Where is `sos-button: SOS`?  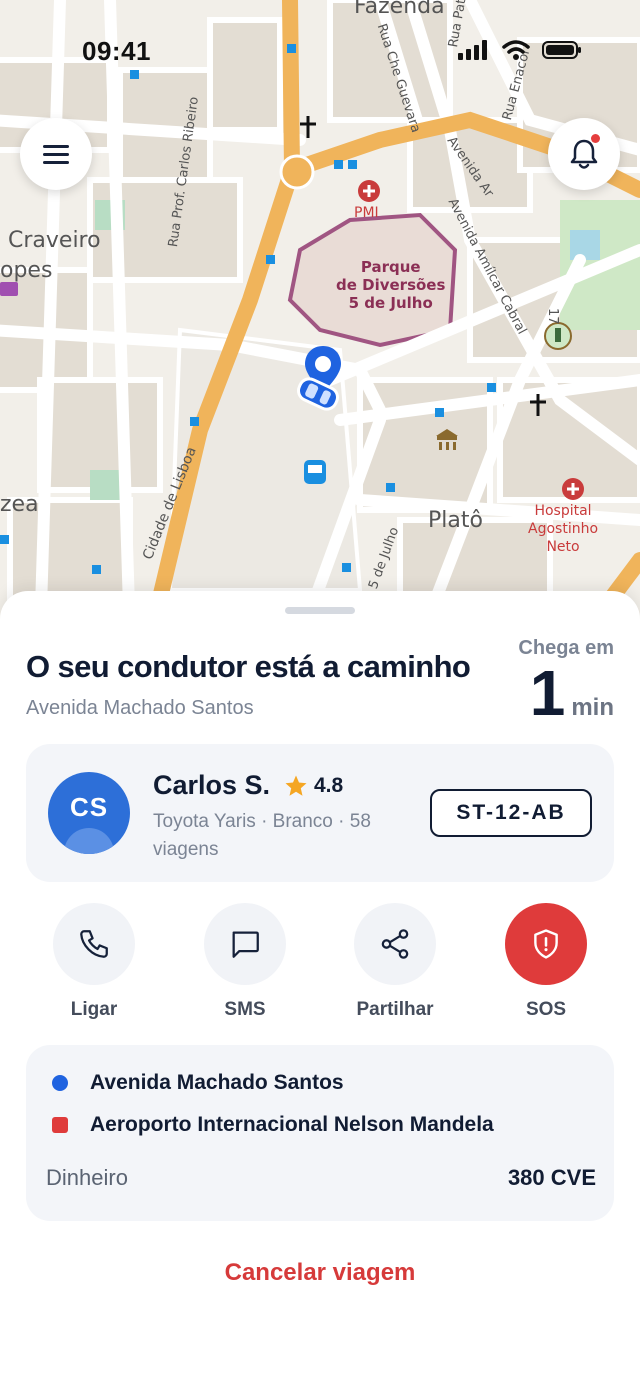
sos-button: SOS is located at coordinates (546, 962).